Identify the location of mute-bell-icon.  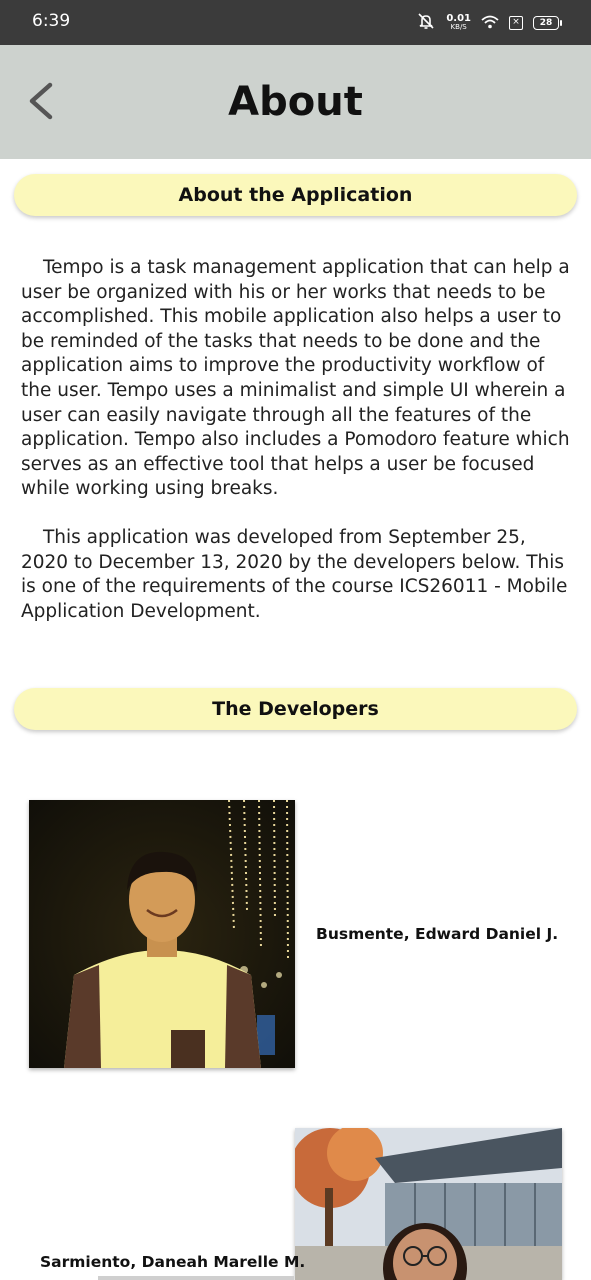
(426, 23).